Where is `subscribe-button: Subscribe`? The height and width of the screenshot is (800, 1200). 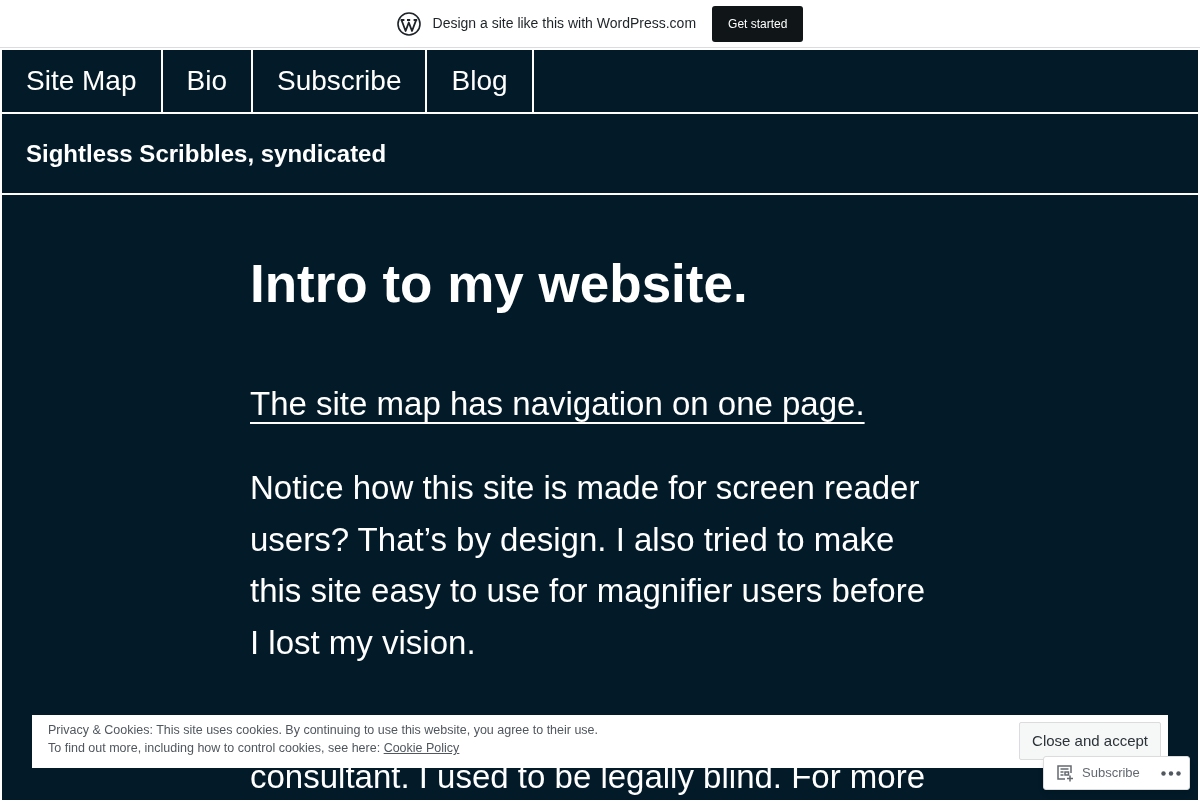
subscribe-button: Subscribe is located at coordinates (1111, 773).